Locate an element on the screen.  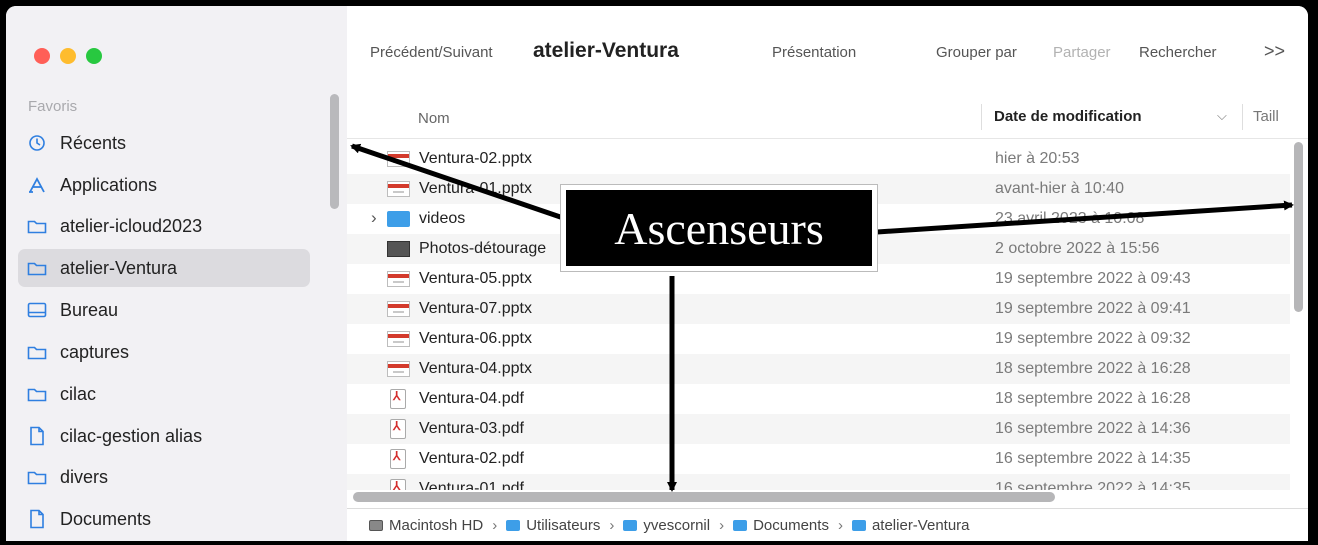
file-name: Ventura-03.pdf is located at coordinates (471, 428).